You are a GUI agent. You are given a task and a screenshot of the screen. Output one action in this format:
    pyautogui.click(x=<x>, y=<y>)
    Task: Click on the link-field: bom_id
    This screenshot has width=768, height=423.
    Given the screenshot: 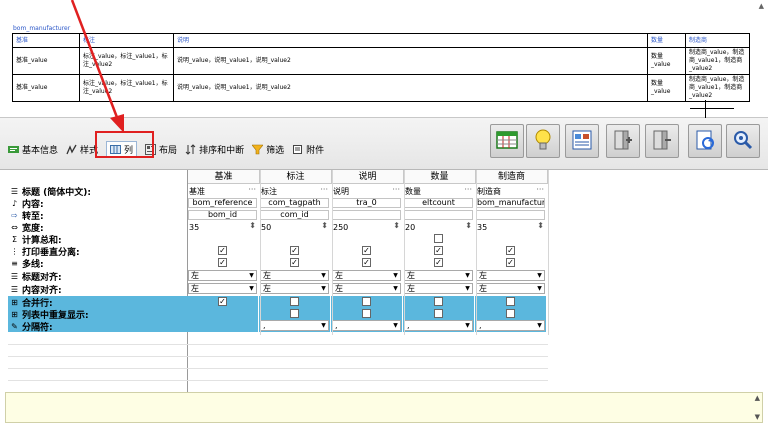 What is the action you would take?
    pyautogui.click(x=222, y=215)
    